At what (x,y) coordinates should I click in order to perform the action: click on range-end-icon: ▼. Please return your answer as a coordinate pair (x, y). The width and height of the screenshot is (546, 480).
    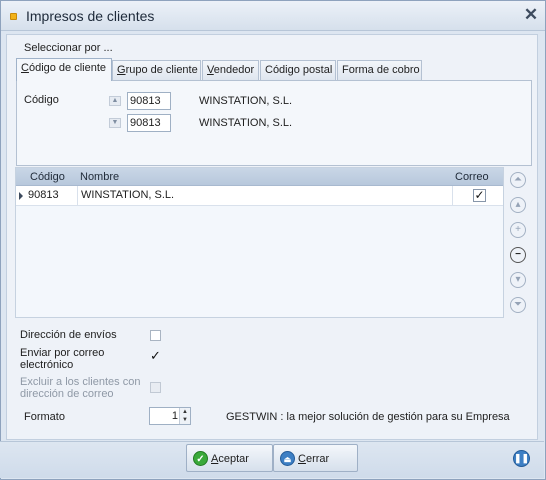
    Looking at the image, I should click on (115, 123).